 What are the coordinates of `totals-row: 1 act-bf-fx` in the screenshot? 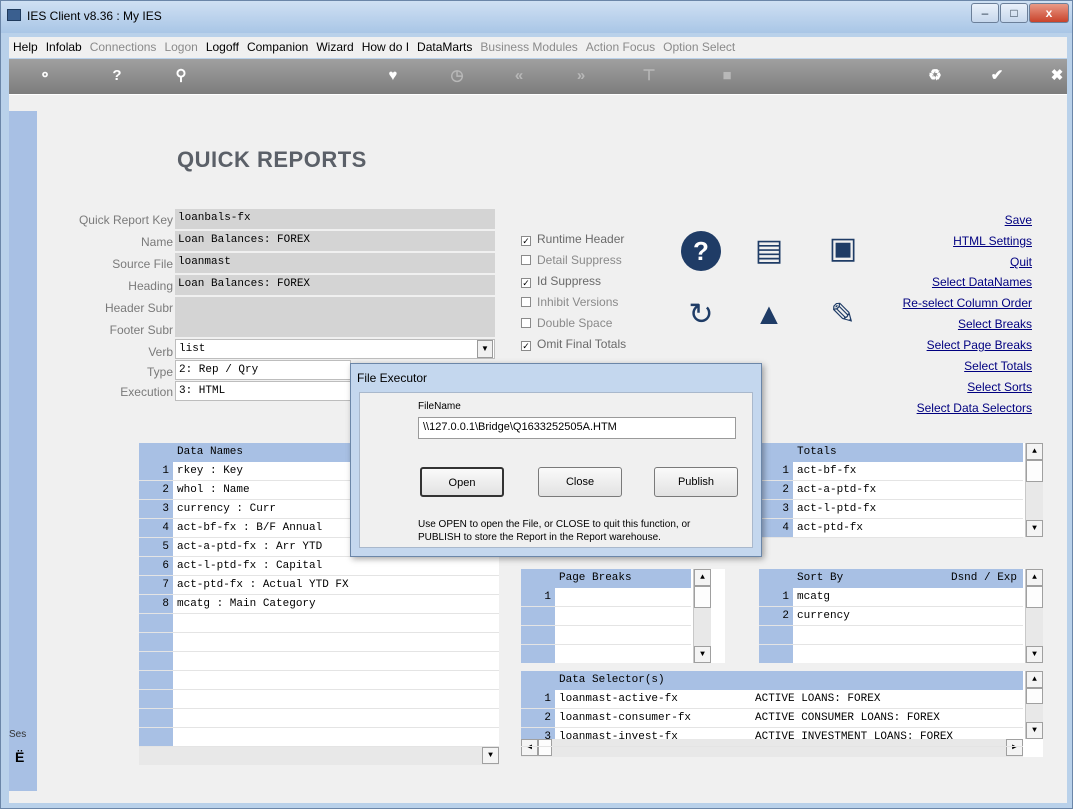 It's located at (891, 471).